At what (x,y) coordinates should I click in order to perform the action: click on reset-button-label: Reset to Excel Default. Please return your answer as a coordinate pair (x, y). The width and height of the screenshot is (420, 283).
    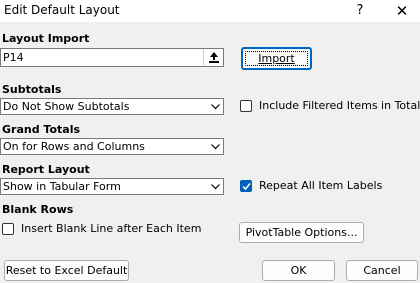
    Looking at the image, I should click on (66, 270).